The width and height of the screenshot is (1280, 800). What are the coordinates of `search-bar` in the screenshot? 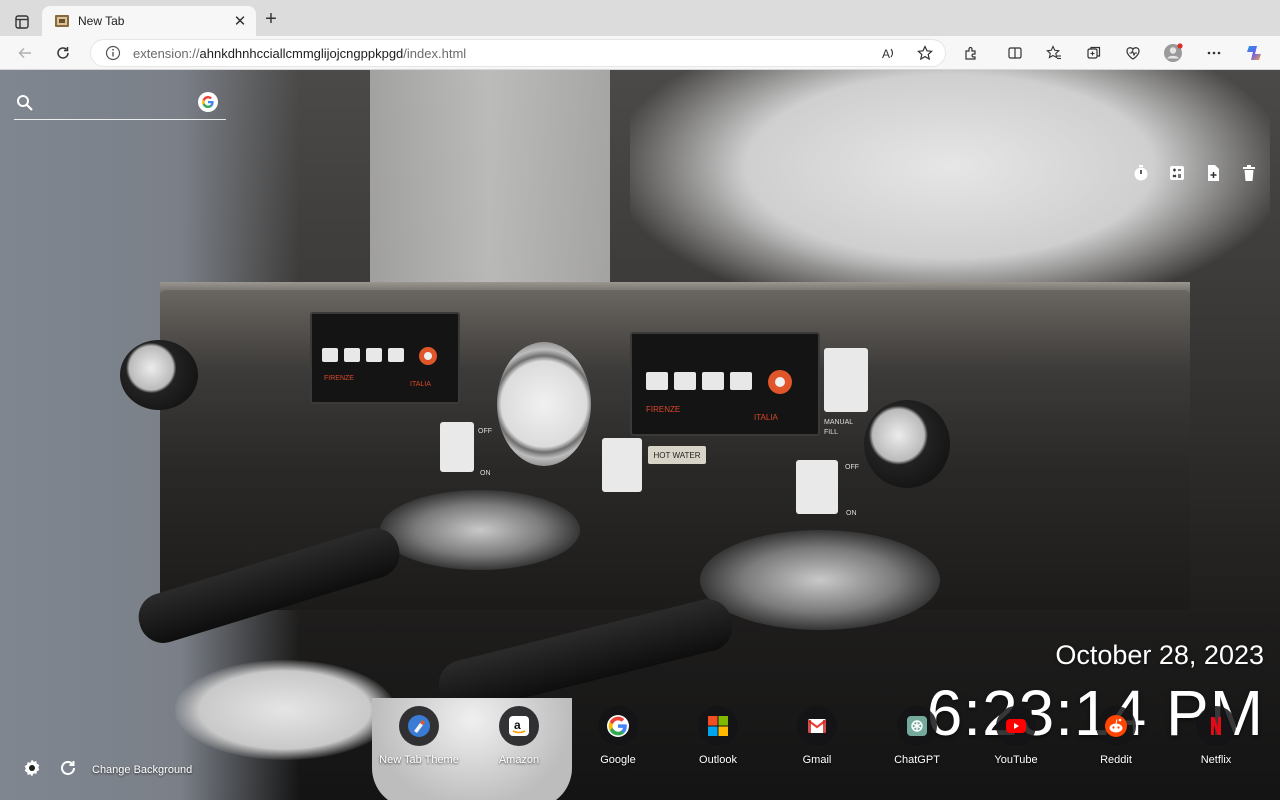 It's located at (120, 103).